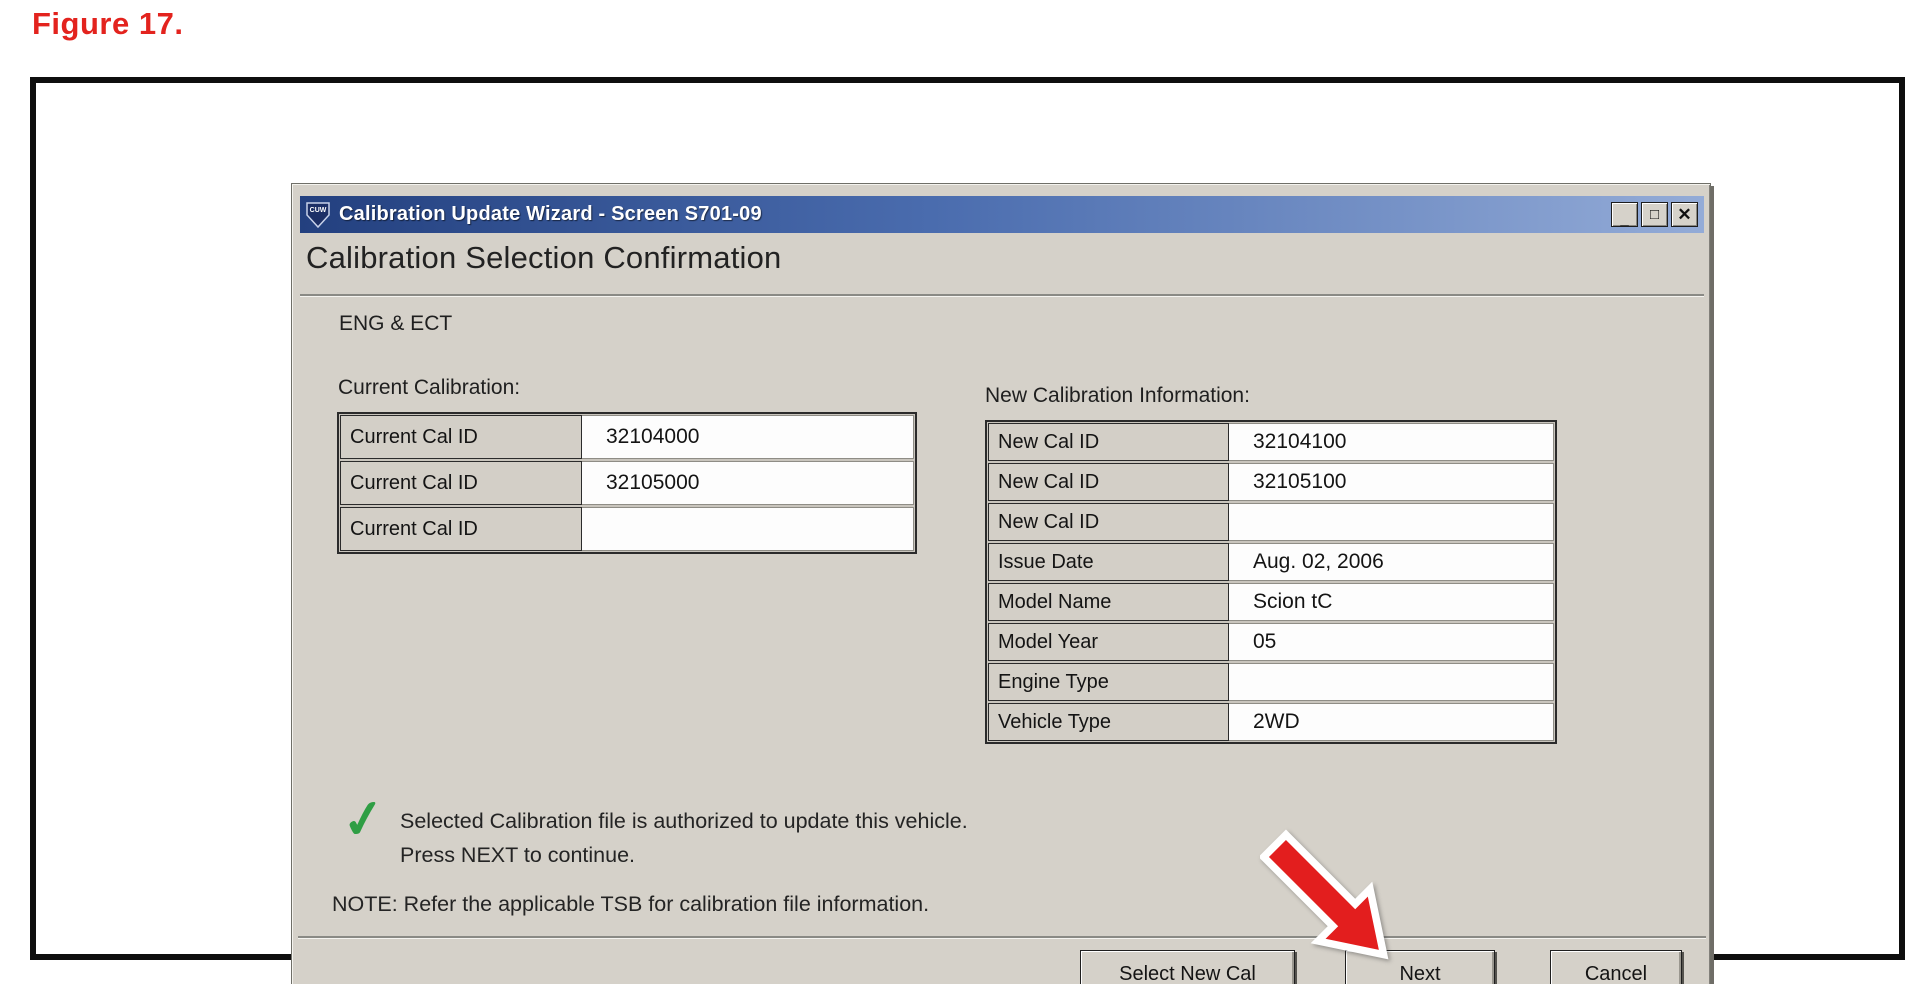 The height and width of the screenshot is (984, 1931). Describe the element at coordinates (1391, 642) in the screenshot. I see `row-value: 05` at that location.